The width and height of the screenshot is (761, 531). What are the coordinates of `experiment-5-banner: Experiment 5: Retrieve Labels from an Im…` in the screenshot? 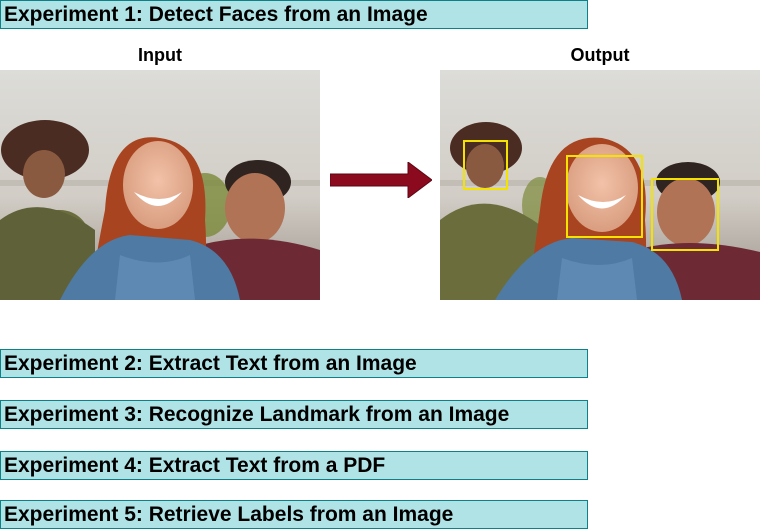 It's located at (294, 514).